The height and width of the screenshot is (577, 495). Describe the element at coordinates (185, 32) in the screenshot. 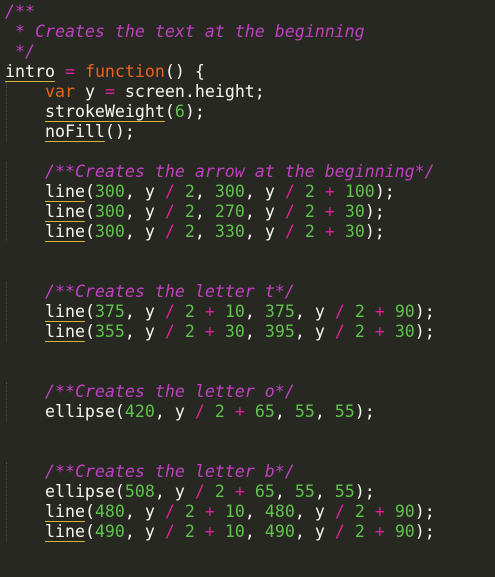

I see `code-line: * Creates the text at the beginning` at that location.